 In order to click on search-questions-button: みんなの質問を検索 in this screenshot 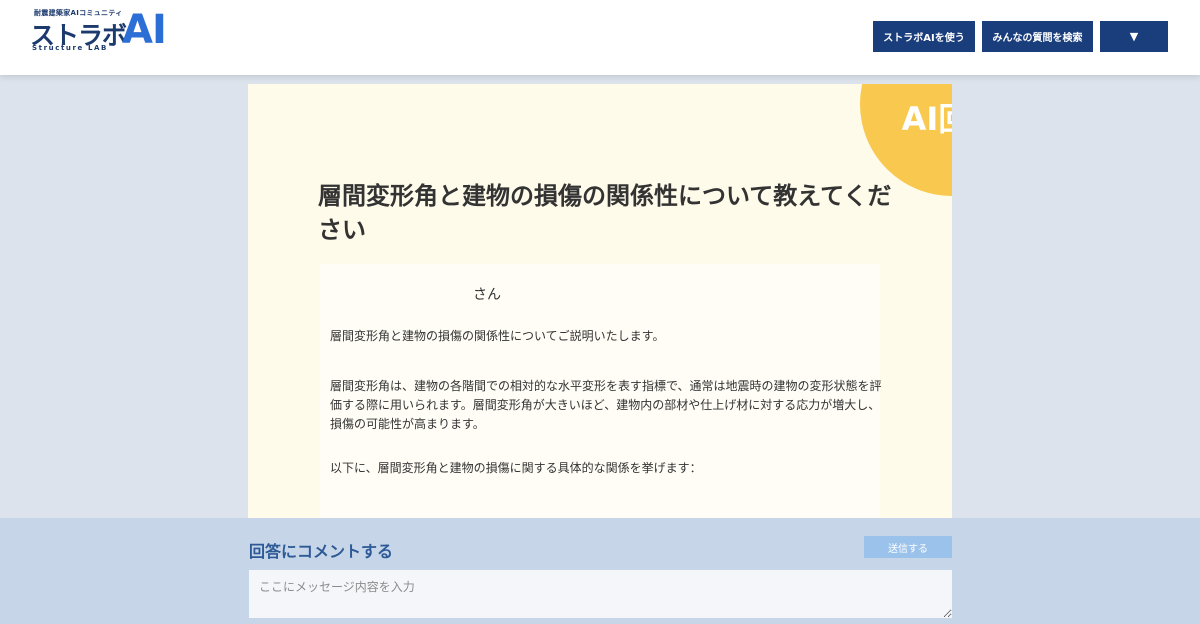, I will do `click(1037, 36)`.